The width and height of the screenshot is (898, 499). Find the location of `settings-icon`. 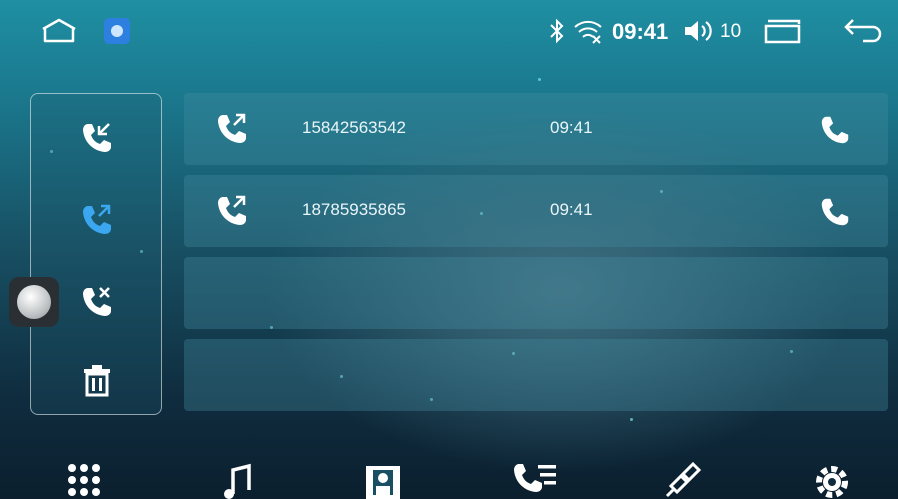

settings-icon is located at coordinates (832, 479).